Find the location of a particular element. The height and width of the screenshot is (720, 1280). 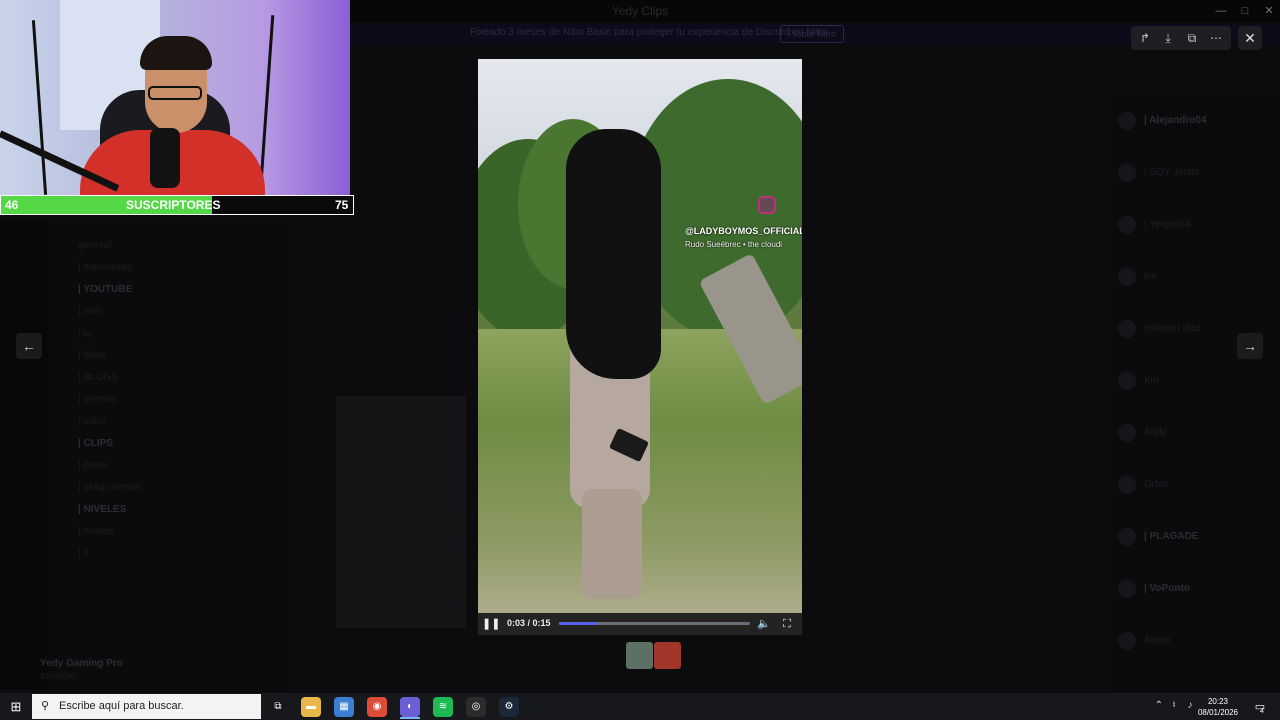

subscriber-goal-bar: 46 SUSCRIPTORES 75 is located at coordinates (177, 205).